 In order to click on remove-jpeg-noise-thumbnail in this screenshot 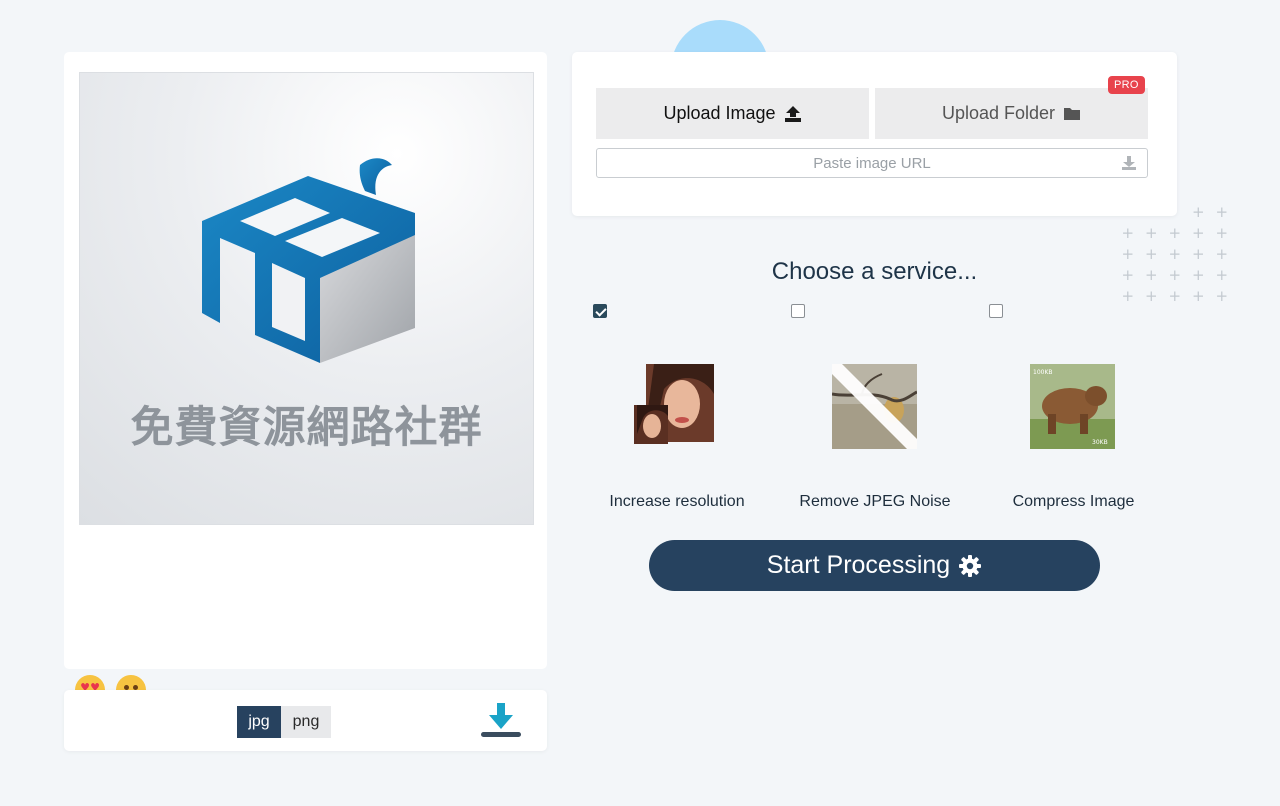, I will do `click(874, 406)`.